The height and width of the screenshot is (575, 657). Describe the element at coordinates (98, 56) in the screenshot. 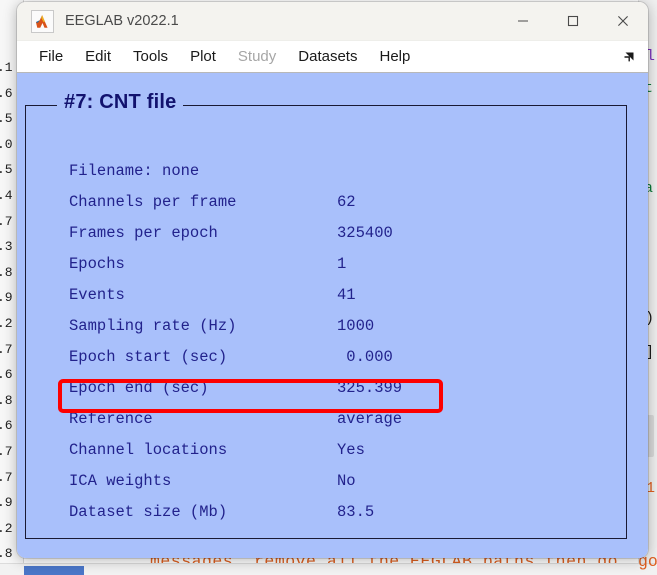

I see `menu-item-edit: Edit` at that location.